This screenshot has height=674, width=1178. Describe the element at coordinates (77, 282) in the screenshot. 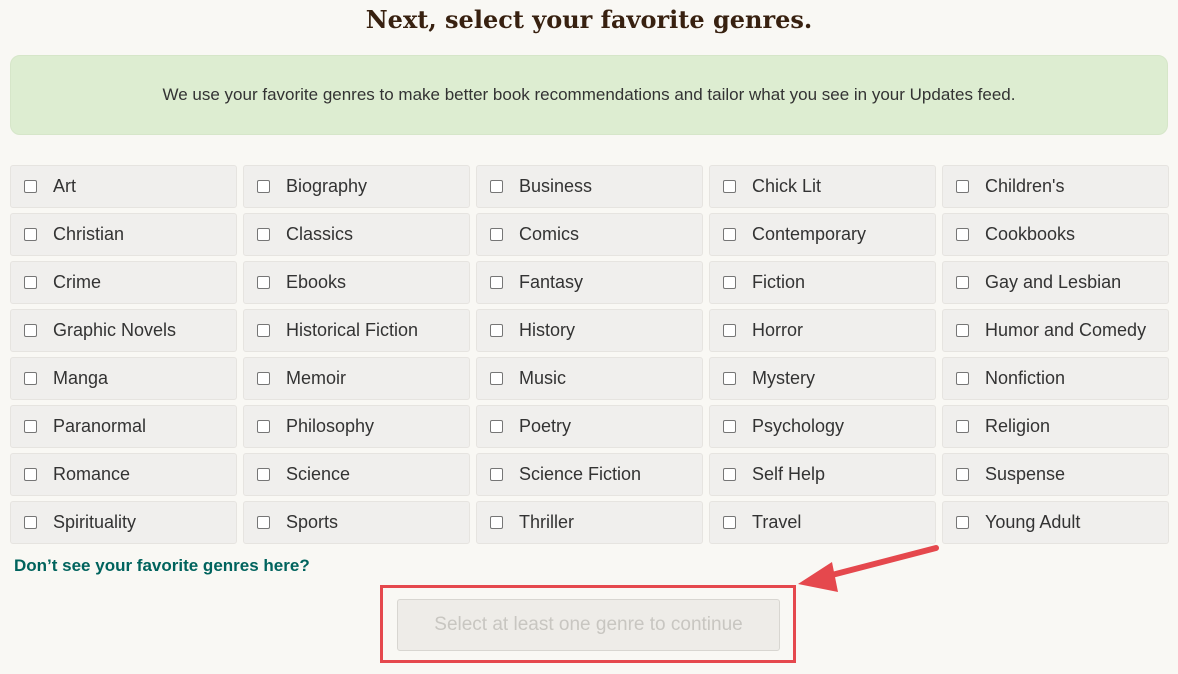

I see `genre-label: Crime` at that location.